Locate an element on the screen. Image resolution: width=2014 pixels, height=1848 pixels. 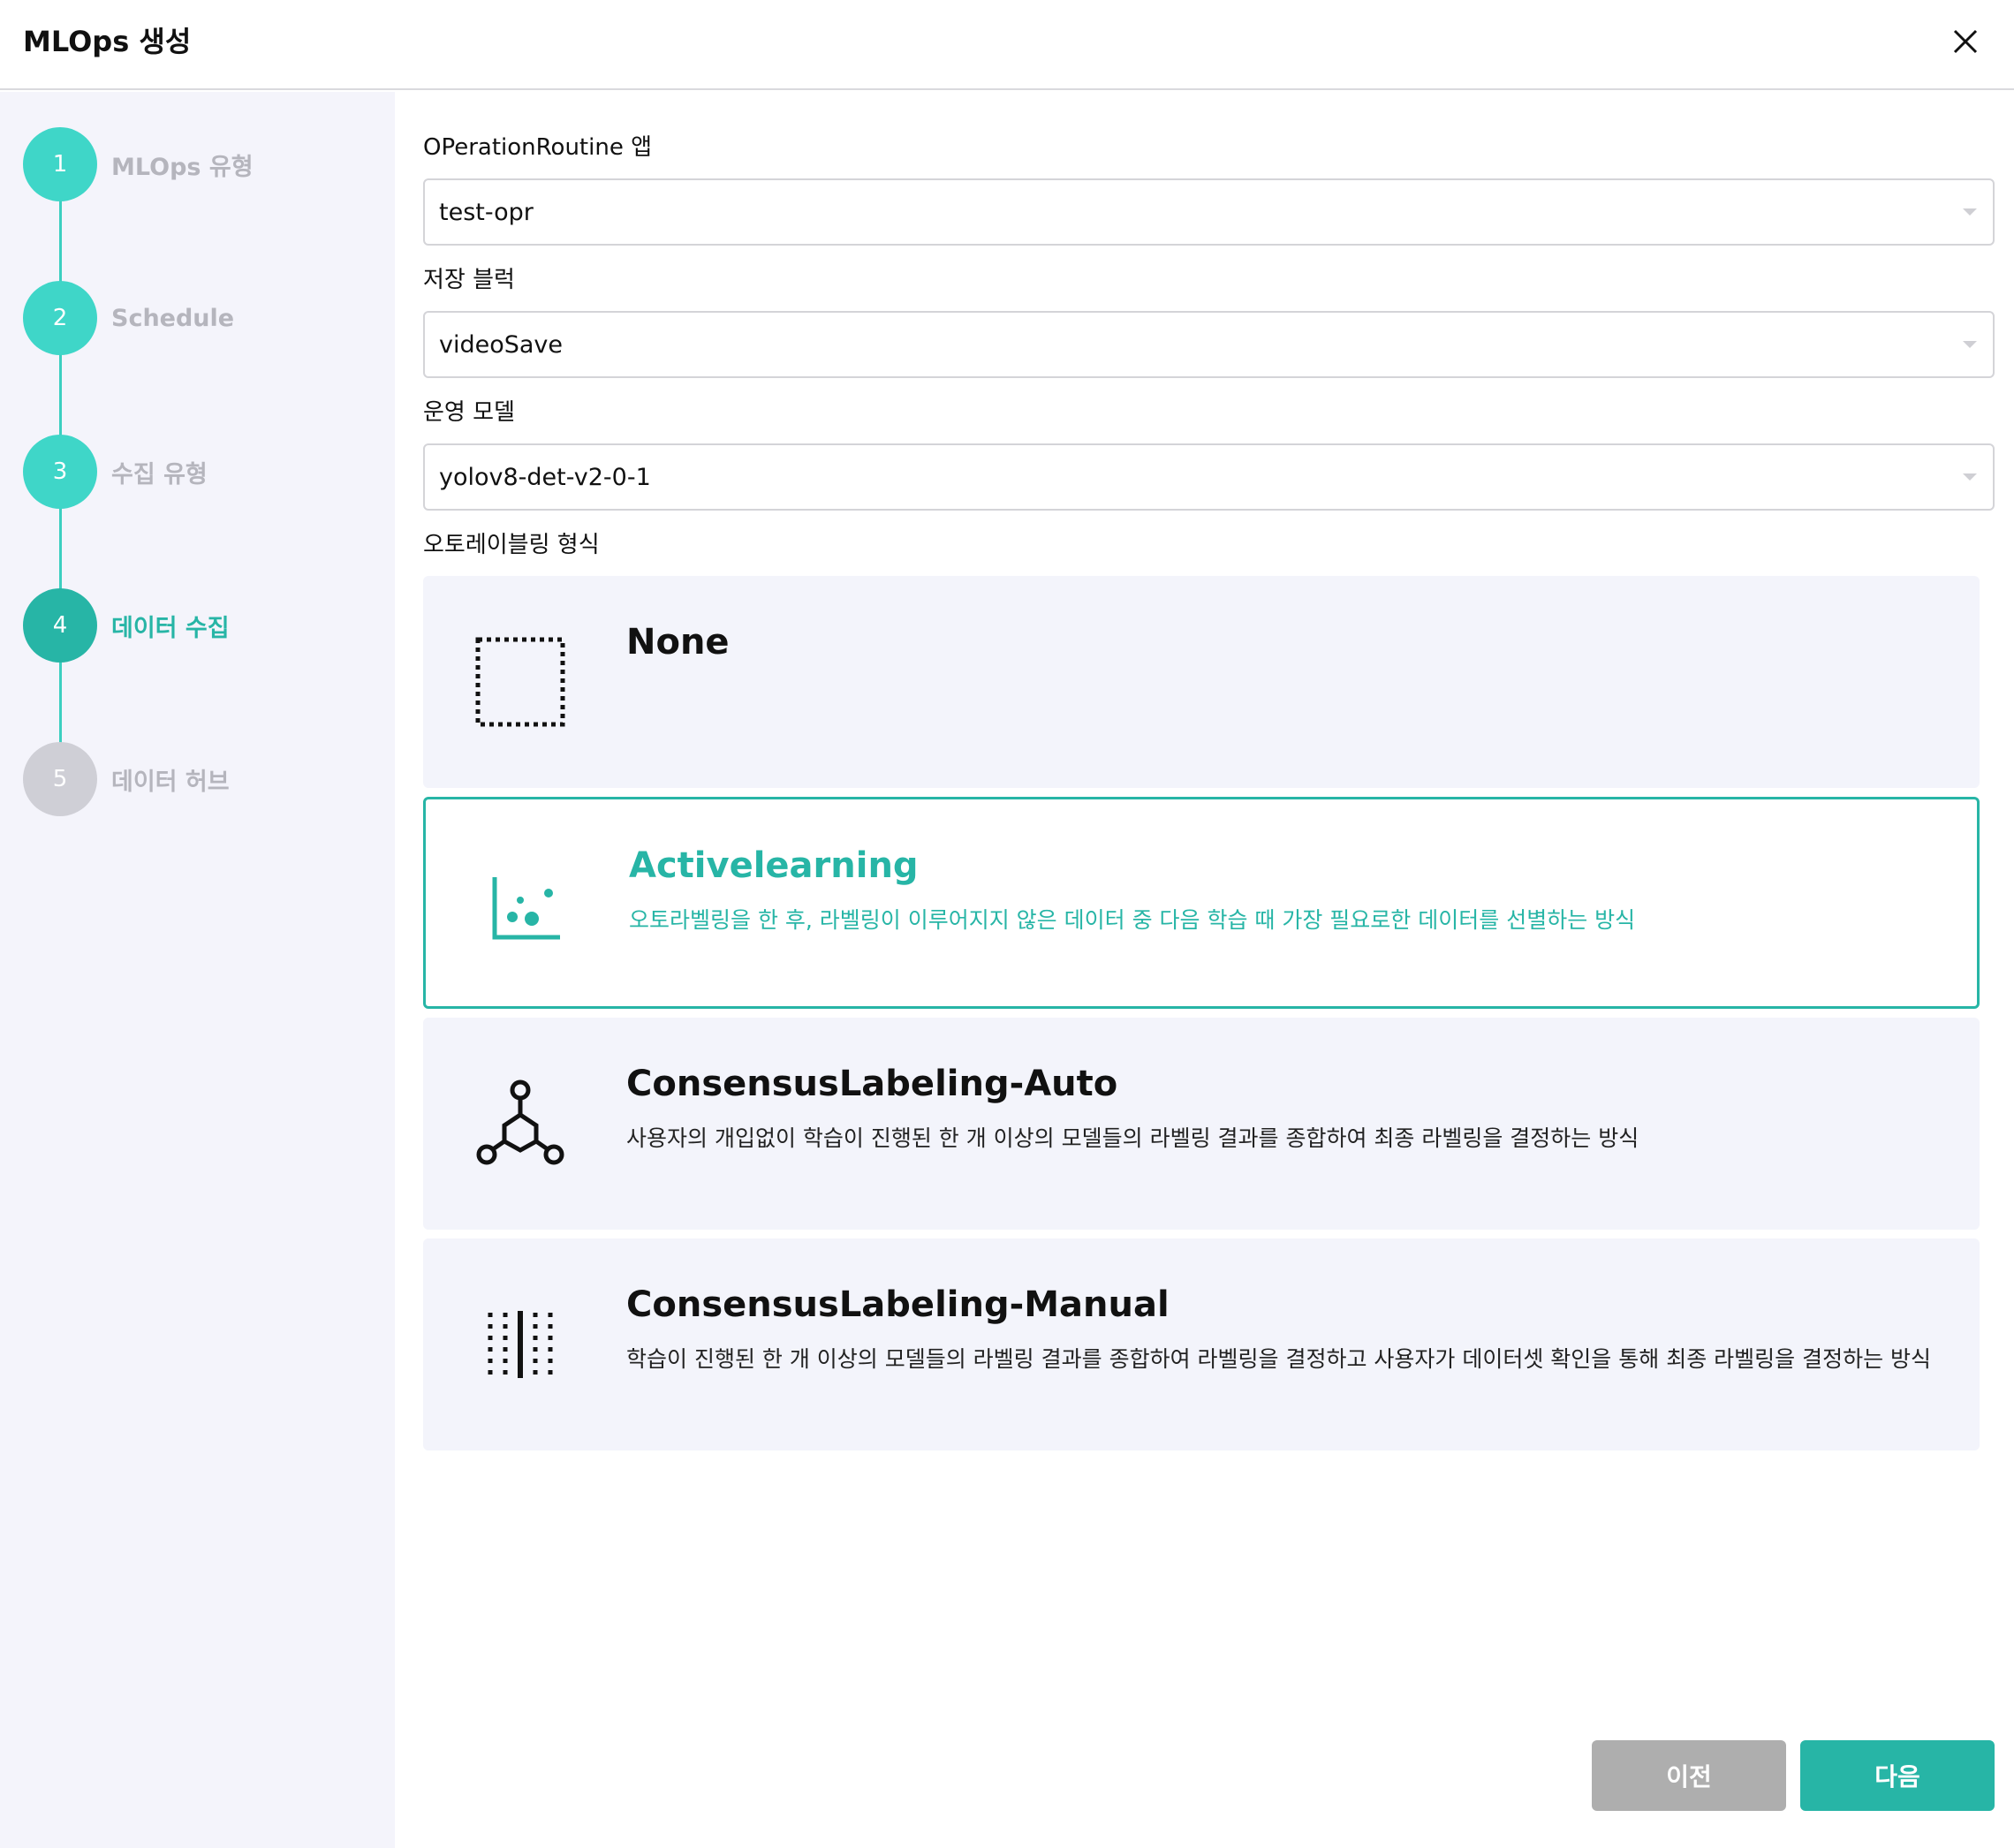
app-field-label: OPerationRoutine 앱 is located at coordinates (537, 147).